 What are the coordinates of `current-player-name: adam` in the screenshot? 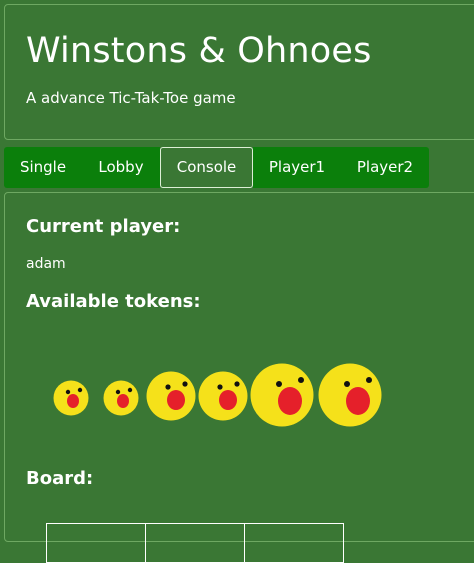 It's located at (46, 264).